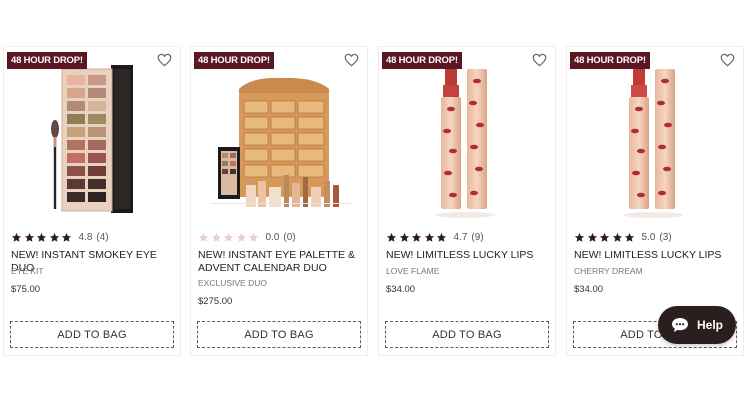 The image size is (750, 400). I want to click on product-variant: EXCLUSIVE DUO, so click(232, 283).